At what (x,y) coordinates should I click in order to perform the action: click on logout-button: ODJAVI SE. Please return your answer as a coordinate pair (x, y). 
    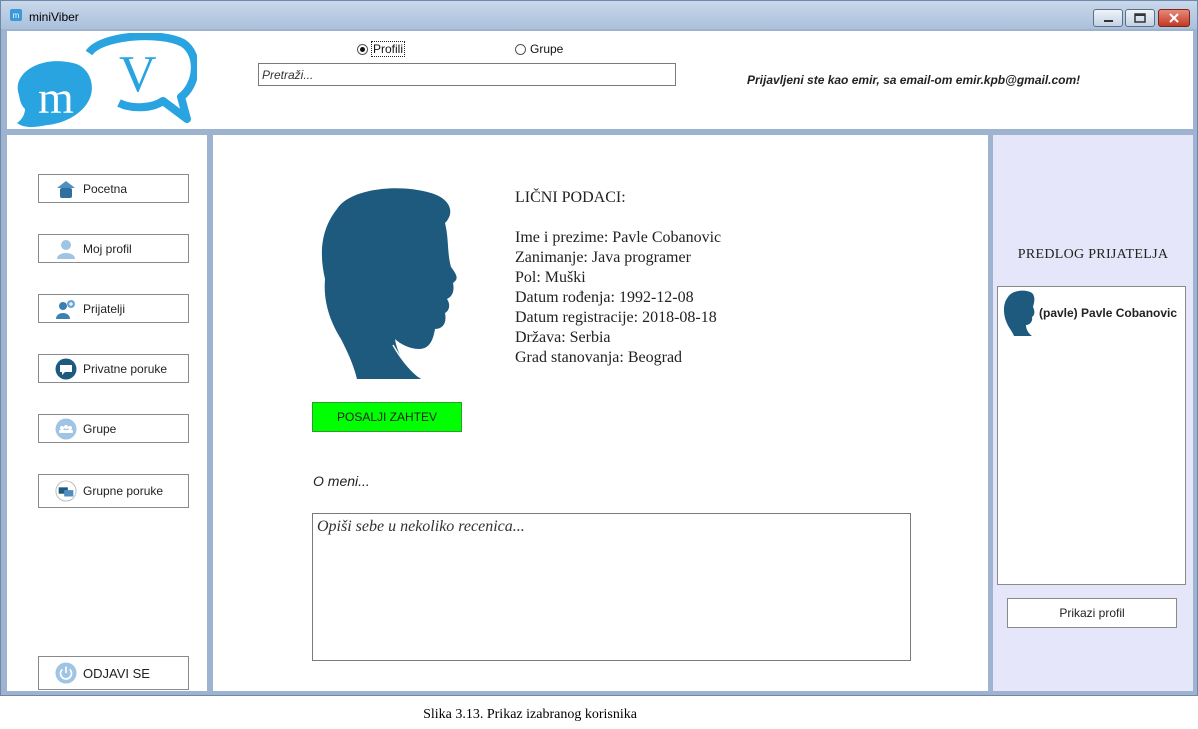
    Looking at the image, I should click on (113, 673).